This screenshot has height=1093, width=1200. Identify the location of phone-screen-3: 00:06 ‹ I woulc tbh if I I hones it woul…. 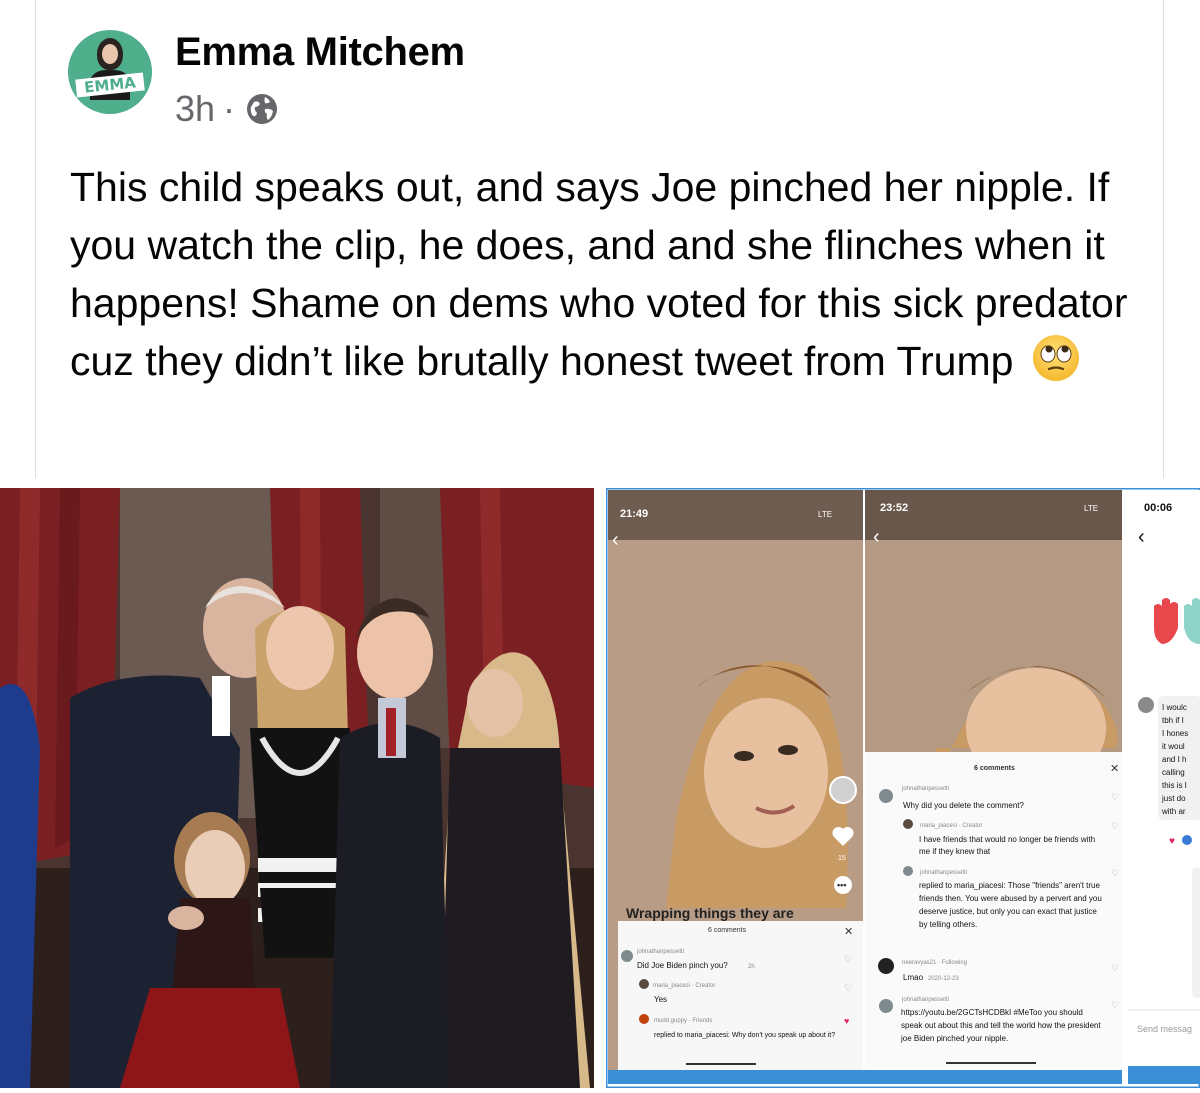
(1164, 787).